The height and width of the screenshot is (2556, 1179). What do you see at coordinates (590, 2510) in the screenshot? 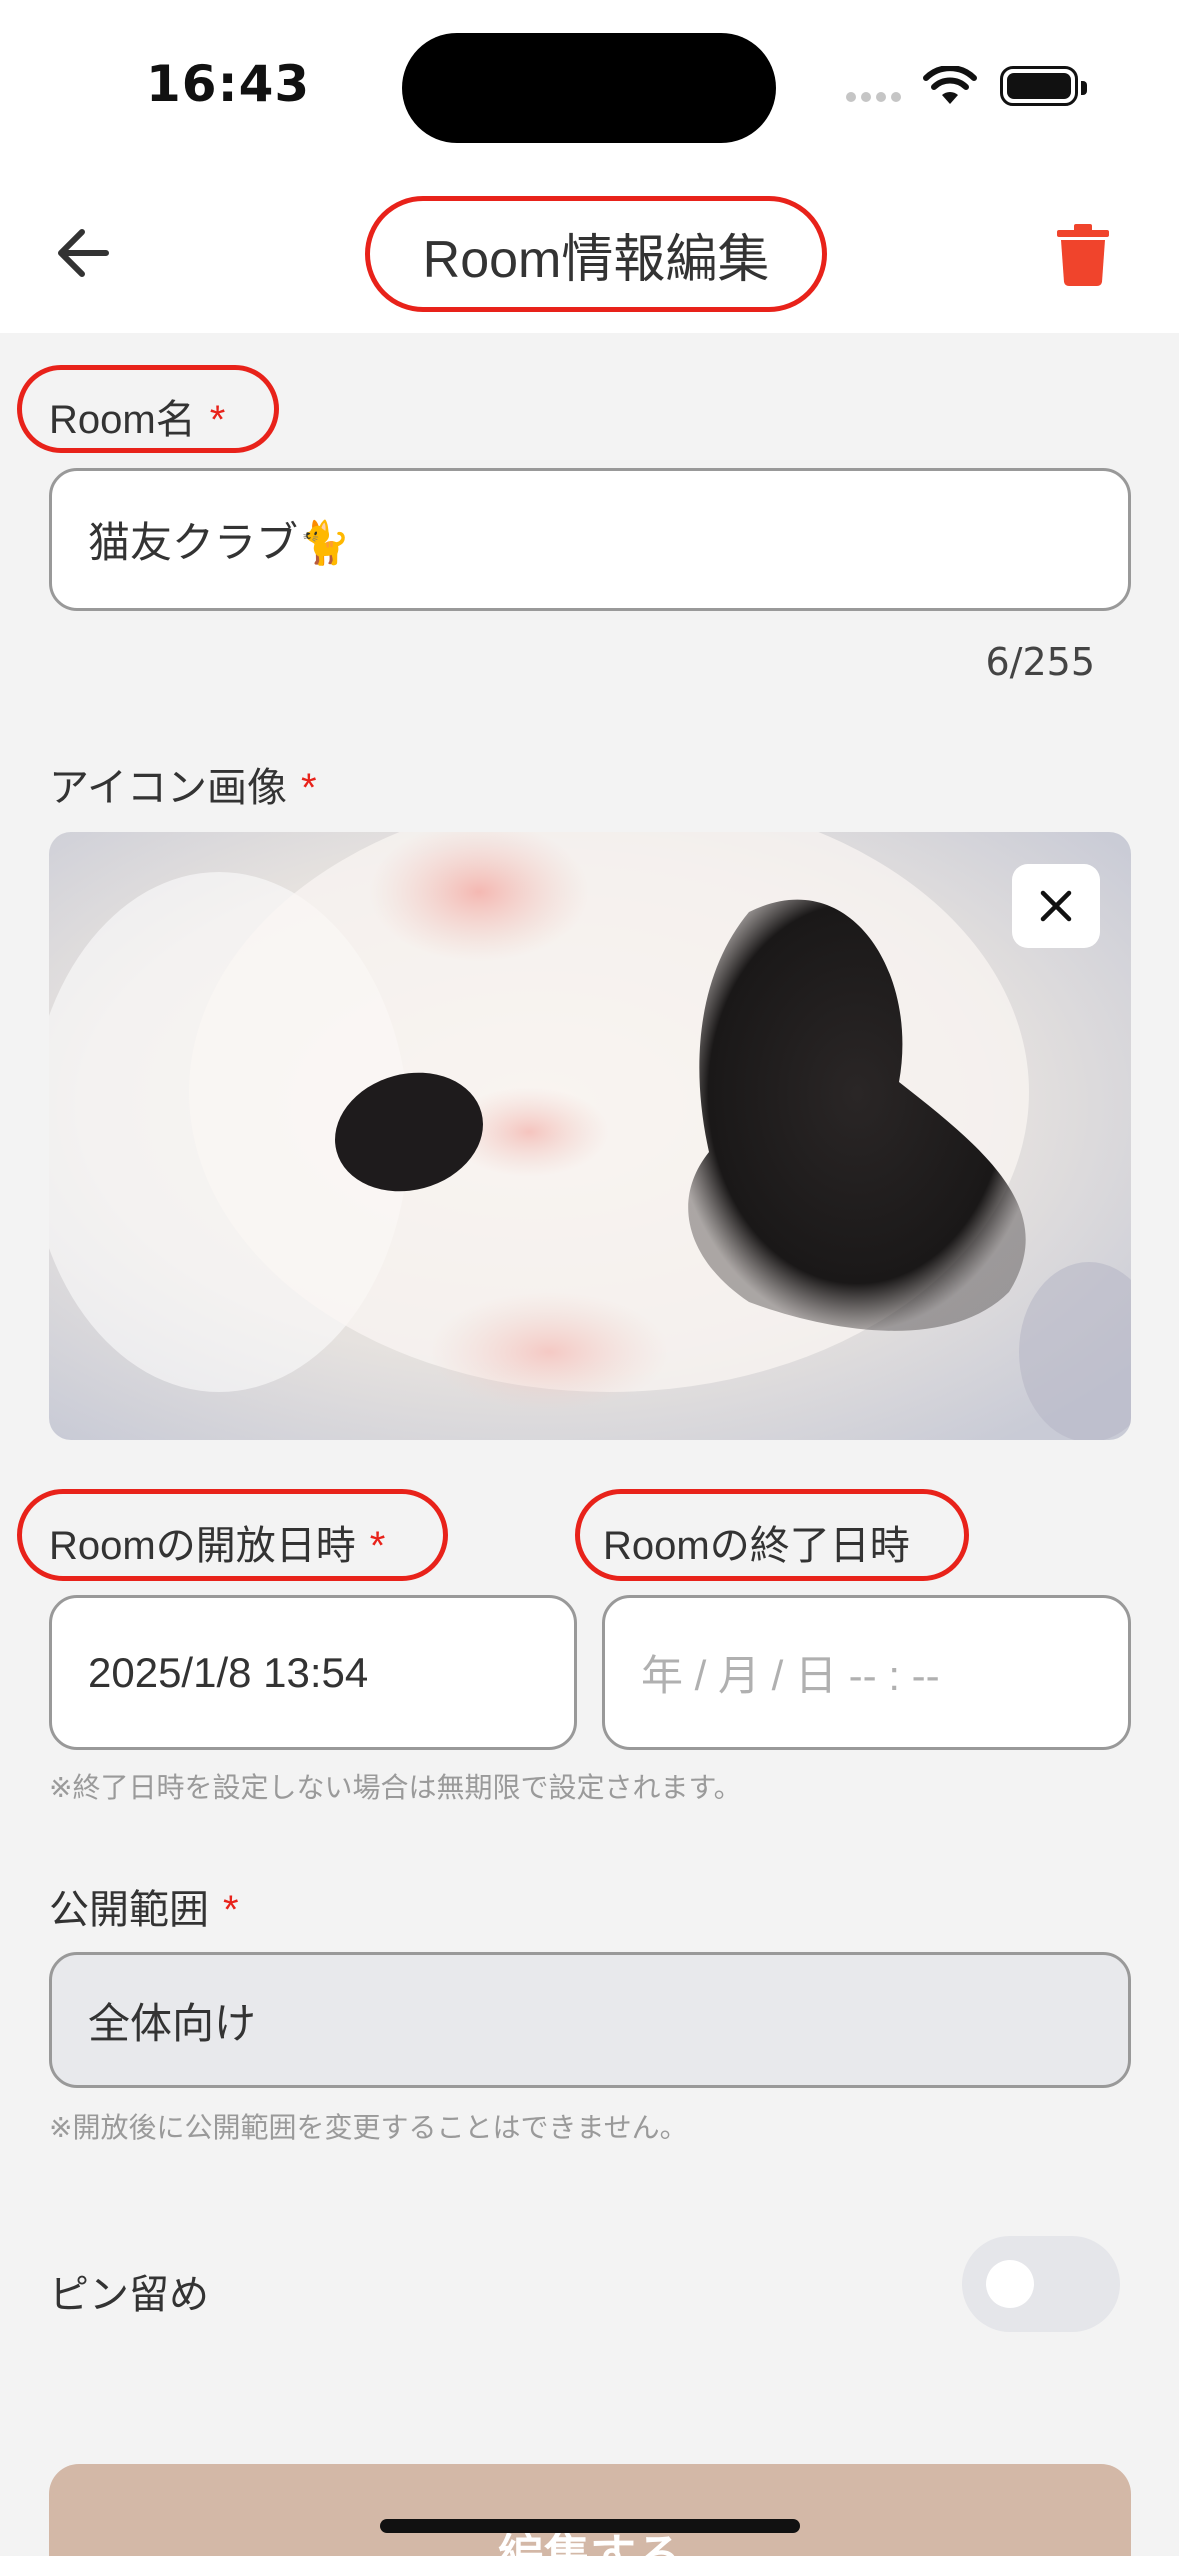
I see `submit-button: 編集する` at bounding box center [590, 2510].